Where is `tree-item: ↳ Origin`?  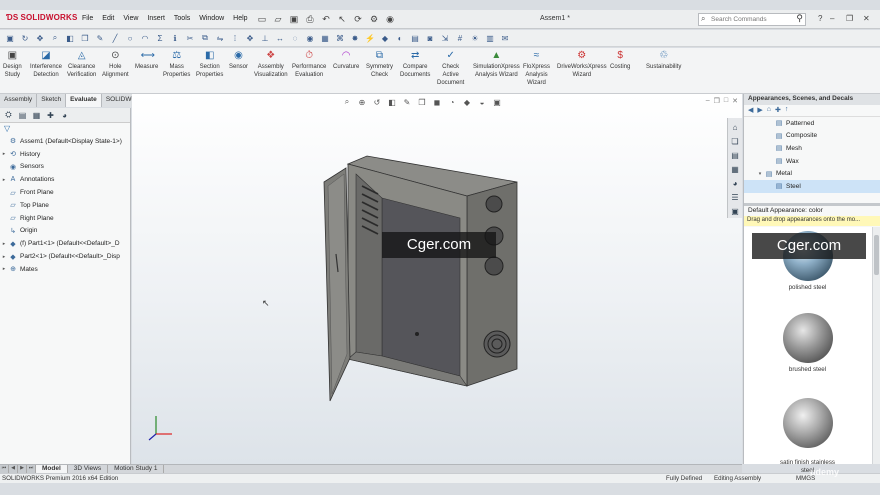 tree-item: ↳ Origin is located at coordinates (65, 231).